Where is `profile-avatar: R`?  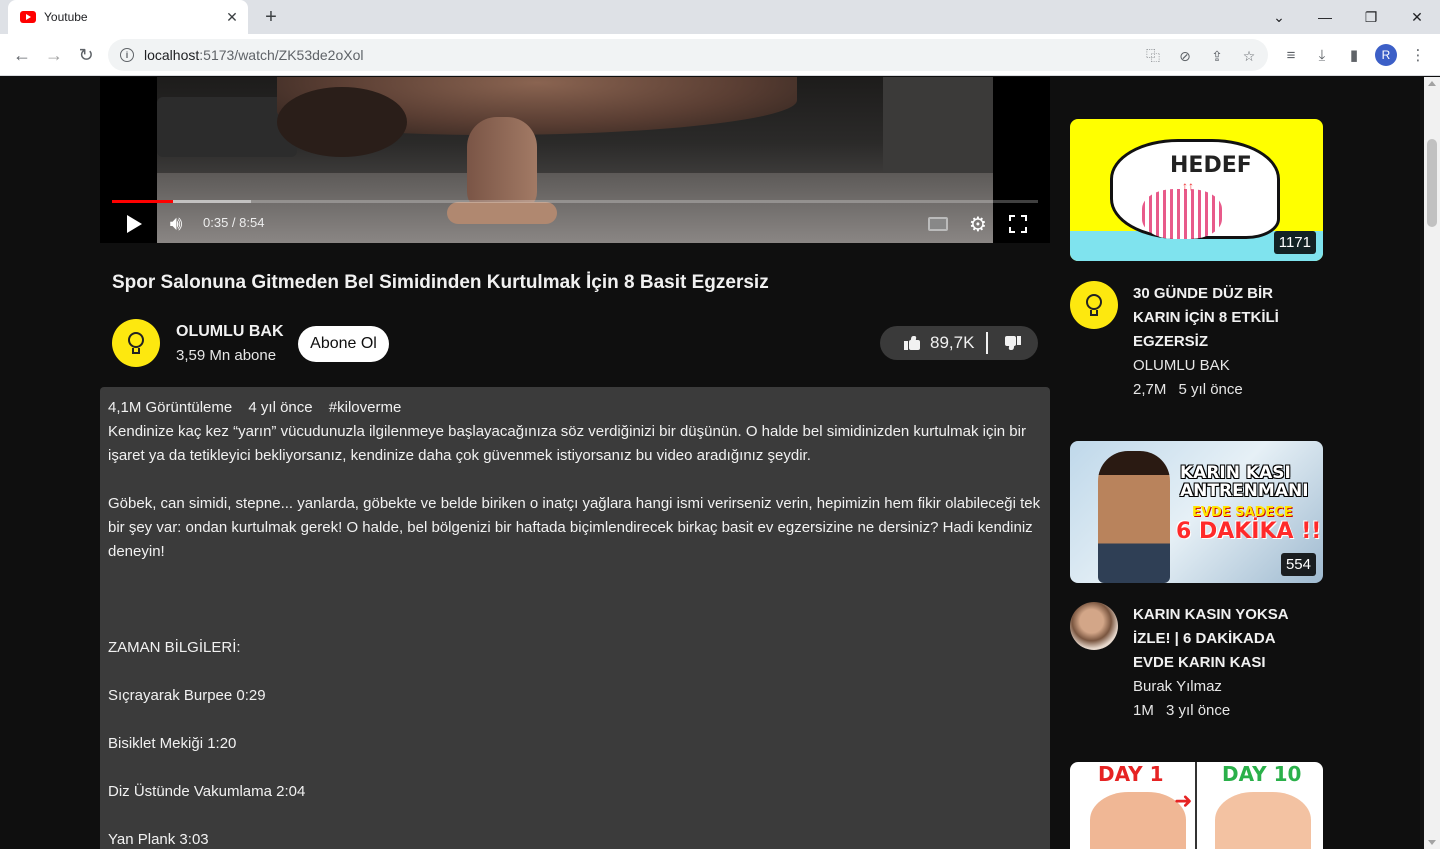
profile-avatar: R is located at coordinates (1386, 55).